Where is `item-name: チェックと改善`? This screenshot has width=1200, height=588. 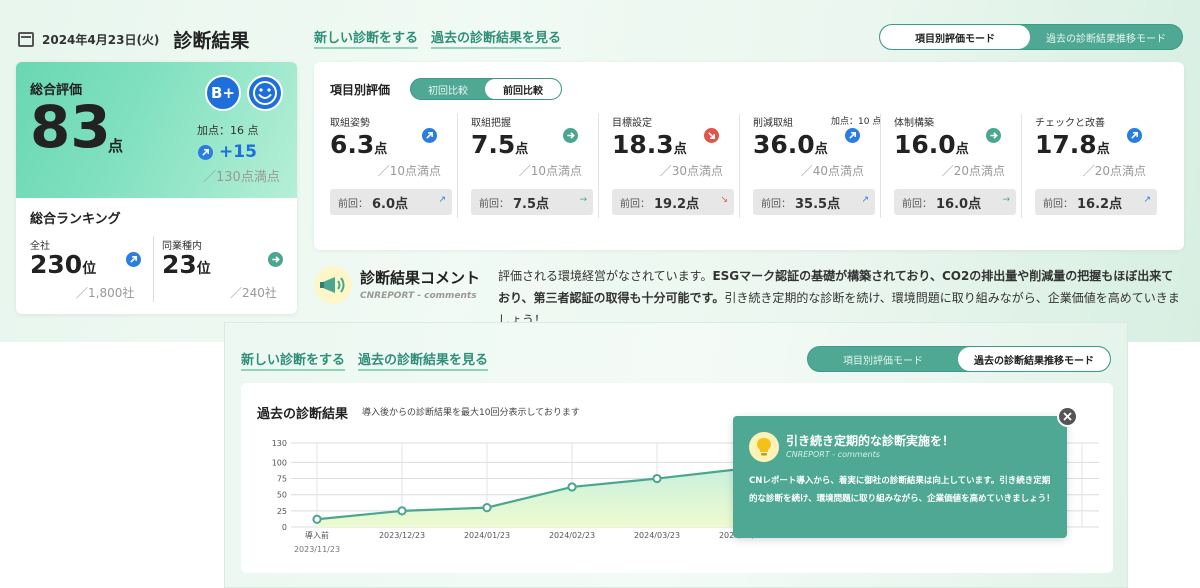
item-name: チェックと改善 is located at coordinates (1070, 123).